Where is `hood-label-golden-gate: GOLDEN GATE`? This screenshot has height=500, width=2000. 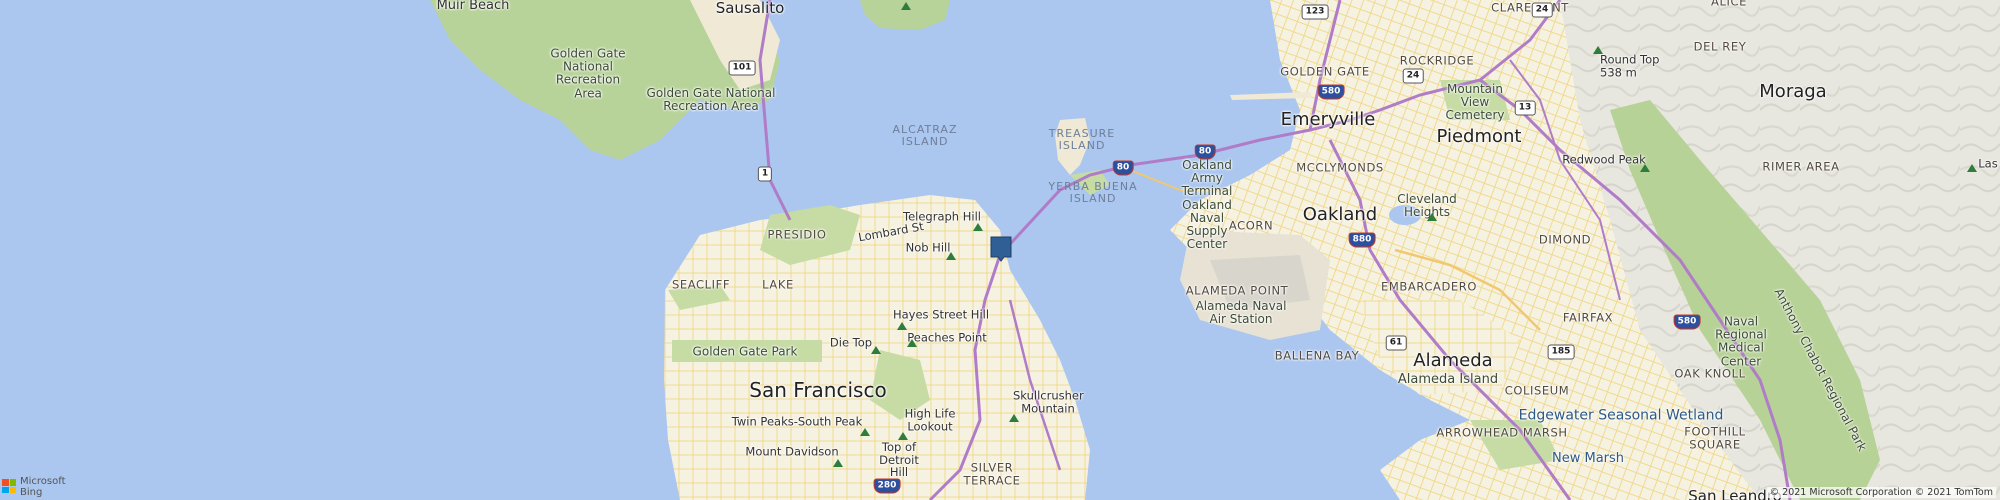
hood-label-golden-gate: GOLDEN GATE is located at coordinates (1325, 71).